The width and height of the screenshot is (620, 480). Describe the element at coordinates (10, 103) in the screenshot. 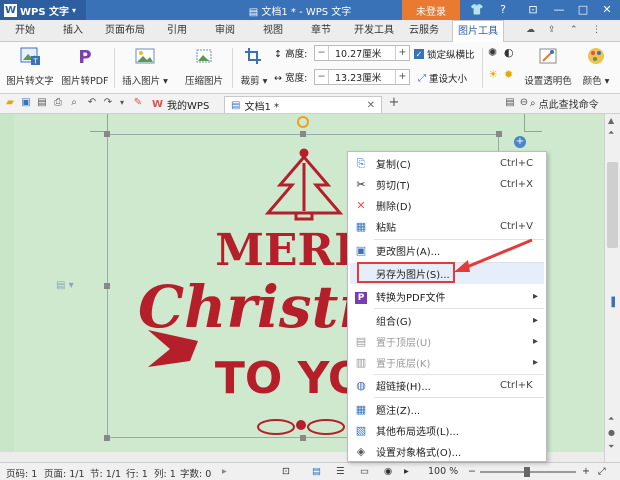

I see `open-folder-icon: ▰` at that location.